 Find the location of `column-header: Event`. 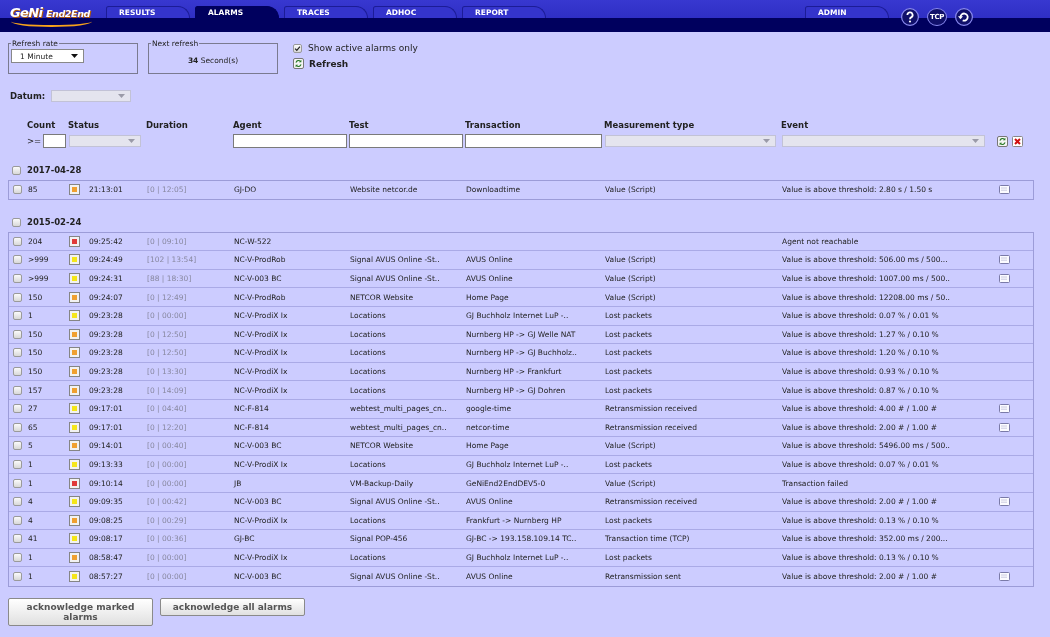

column-header: Event is located at coordinates (795, 124).